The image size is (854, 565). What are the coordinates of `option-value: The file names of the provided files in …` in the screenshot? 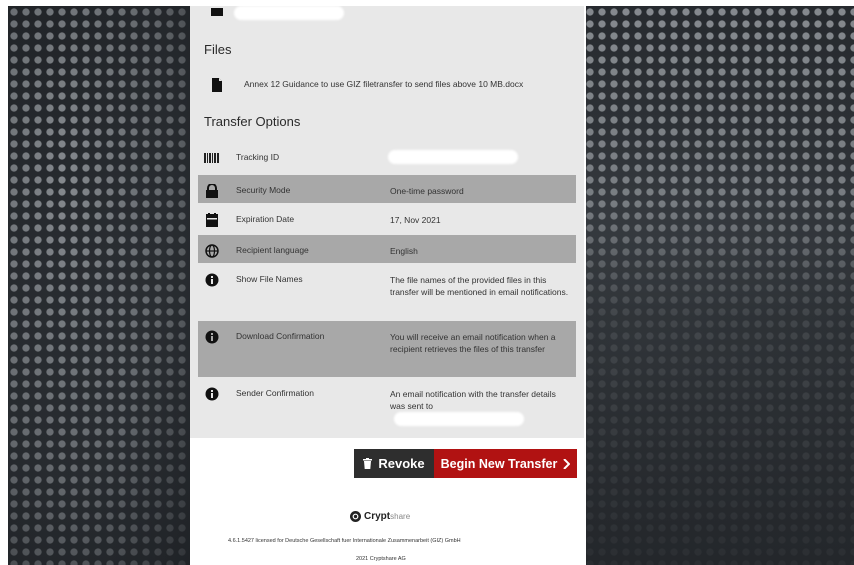 It's located at (479, 286).